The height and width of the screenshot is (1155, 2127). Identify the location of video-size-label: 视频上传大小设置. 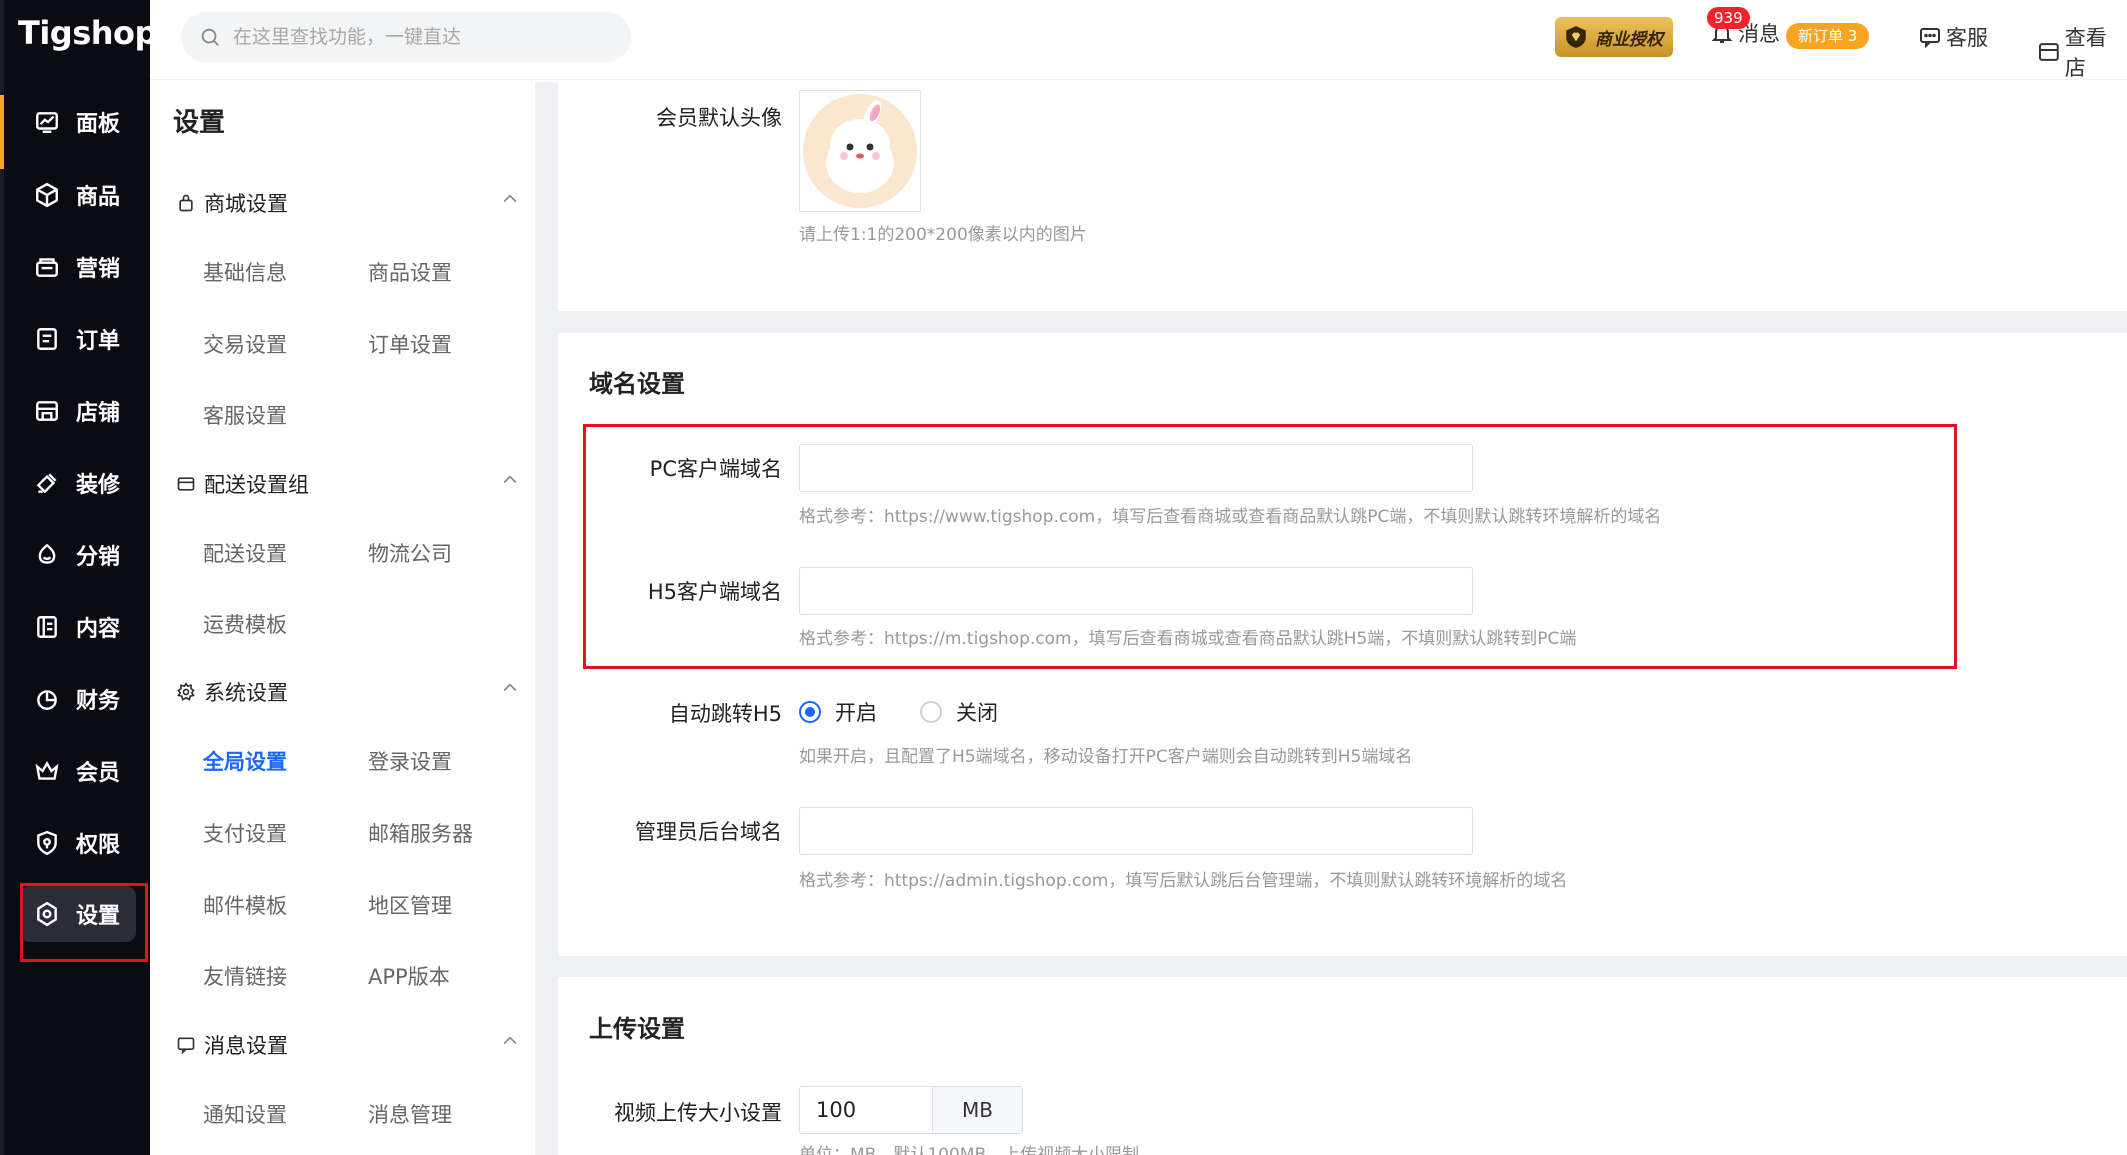
(698, 1113).